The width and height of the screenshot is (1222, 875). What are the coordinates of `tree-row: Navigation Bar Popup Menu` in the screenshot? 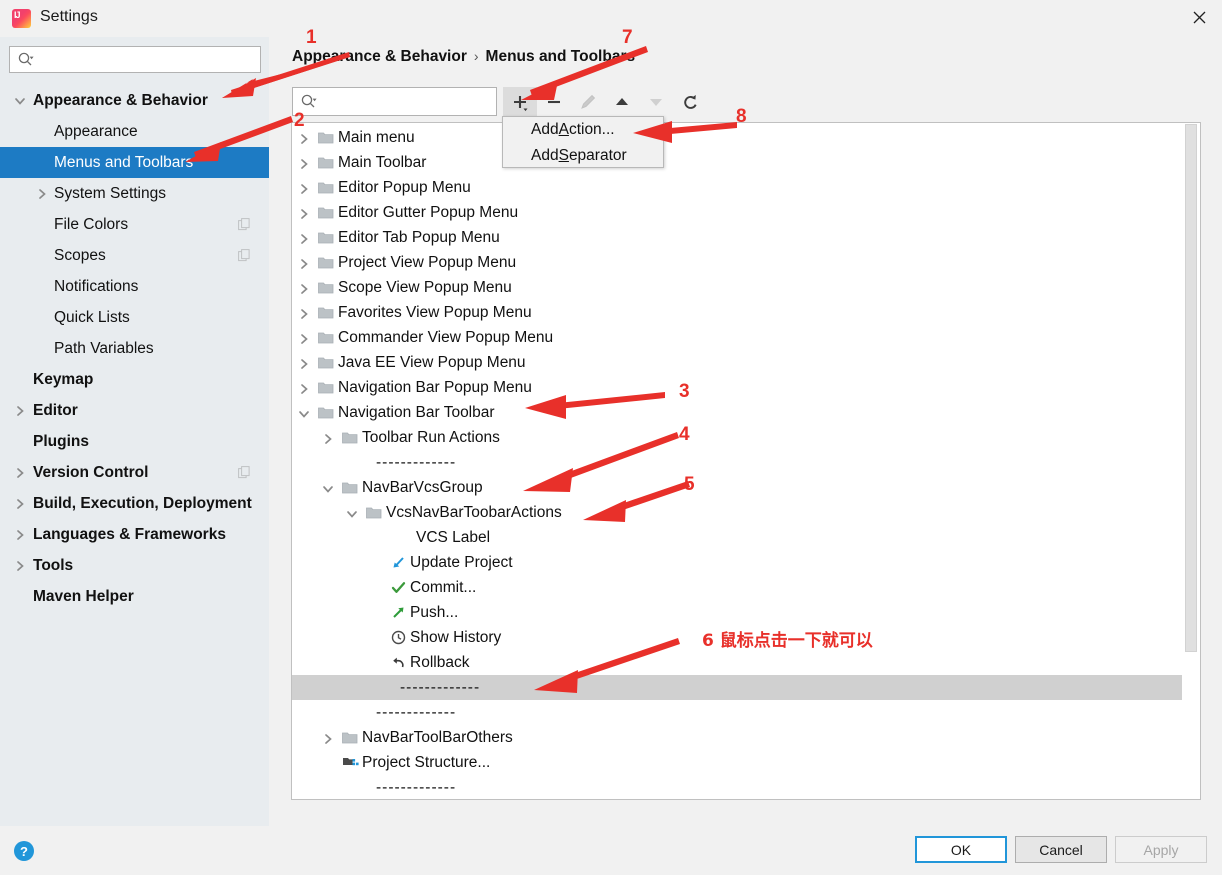 It's located at (737, 387).